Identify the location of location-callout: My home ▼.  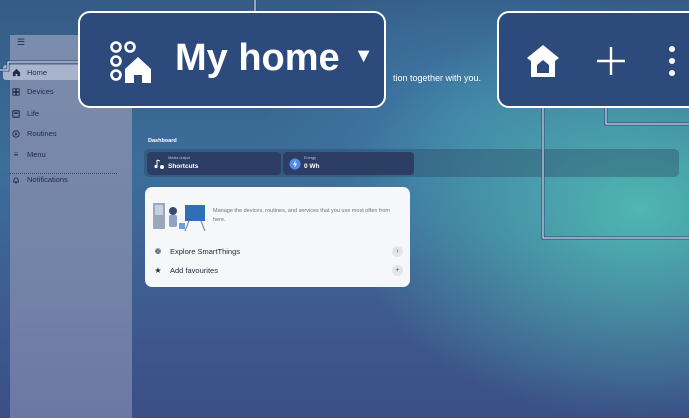
(232, 59).